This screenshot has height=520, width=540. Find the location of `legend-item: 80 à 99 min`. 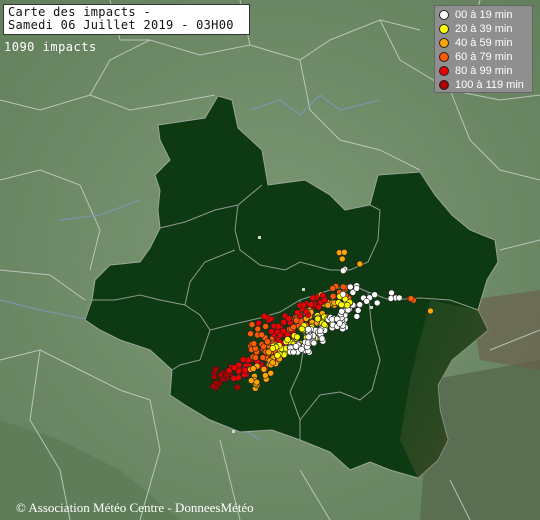

legend-item: 80 à 99 min is located at coordinates (485, 71).